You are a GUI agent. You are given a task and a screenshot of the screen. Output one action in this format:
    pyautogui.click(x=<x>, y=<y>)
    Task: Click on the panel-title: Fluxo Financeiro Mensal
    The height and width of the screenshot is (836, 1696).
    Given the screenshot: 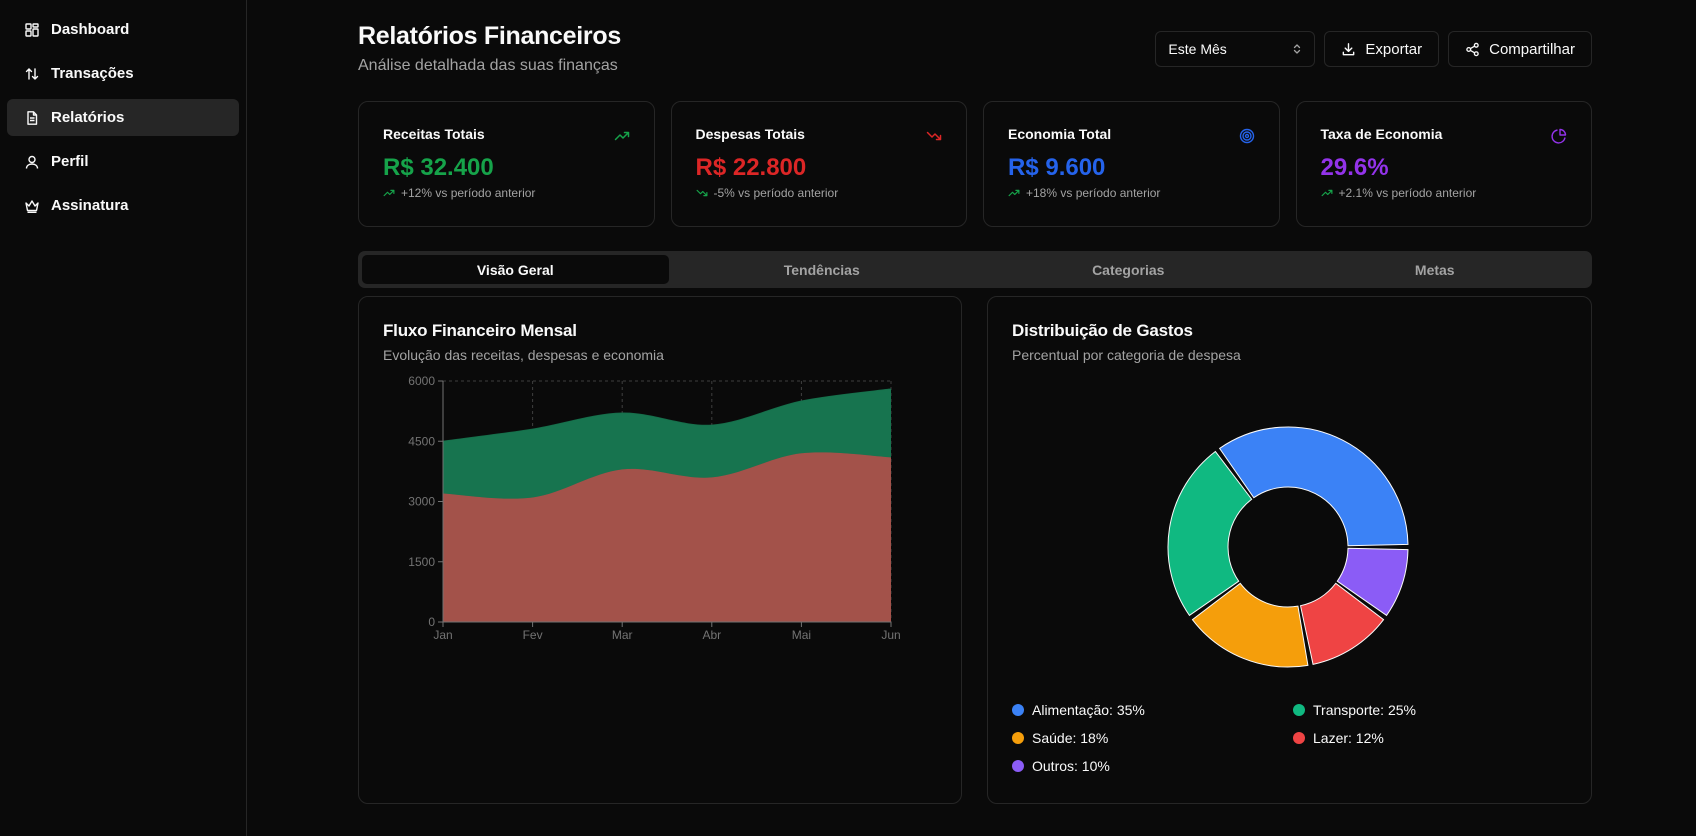 What is the action you would take?
    pyautogui.click(x=480, y=330)
    